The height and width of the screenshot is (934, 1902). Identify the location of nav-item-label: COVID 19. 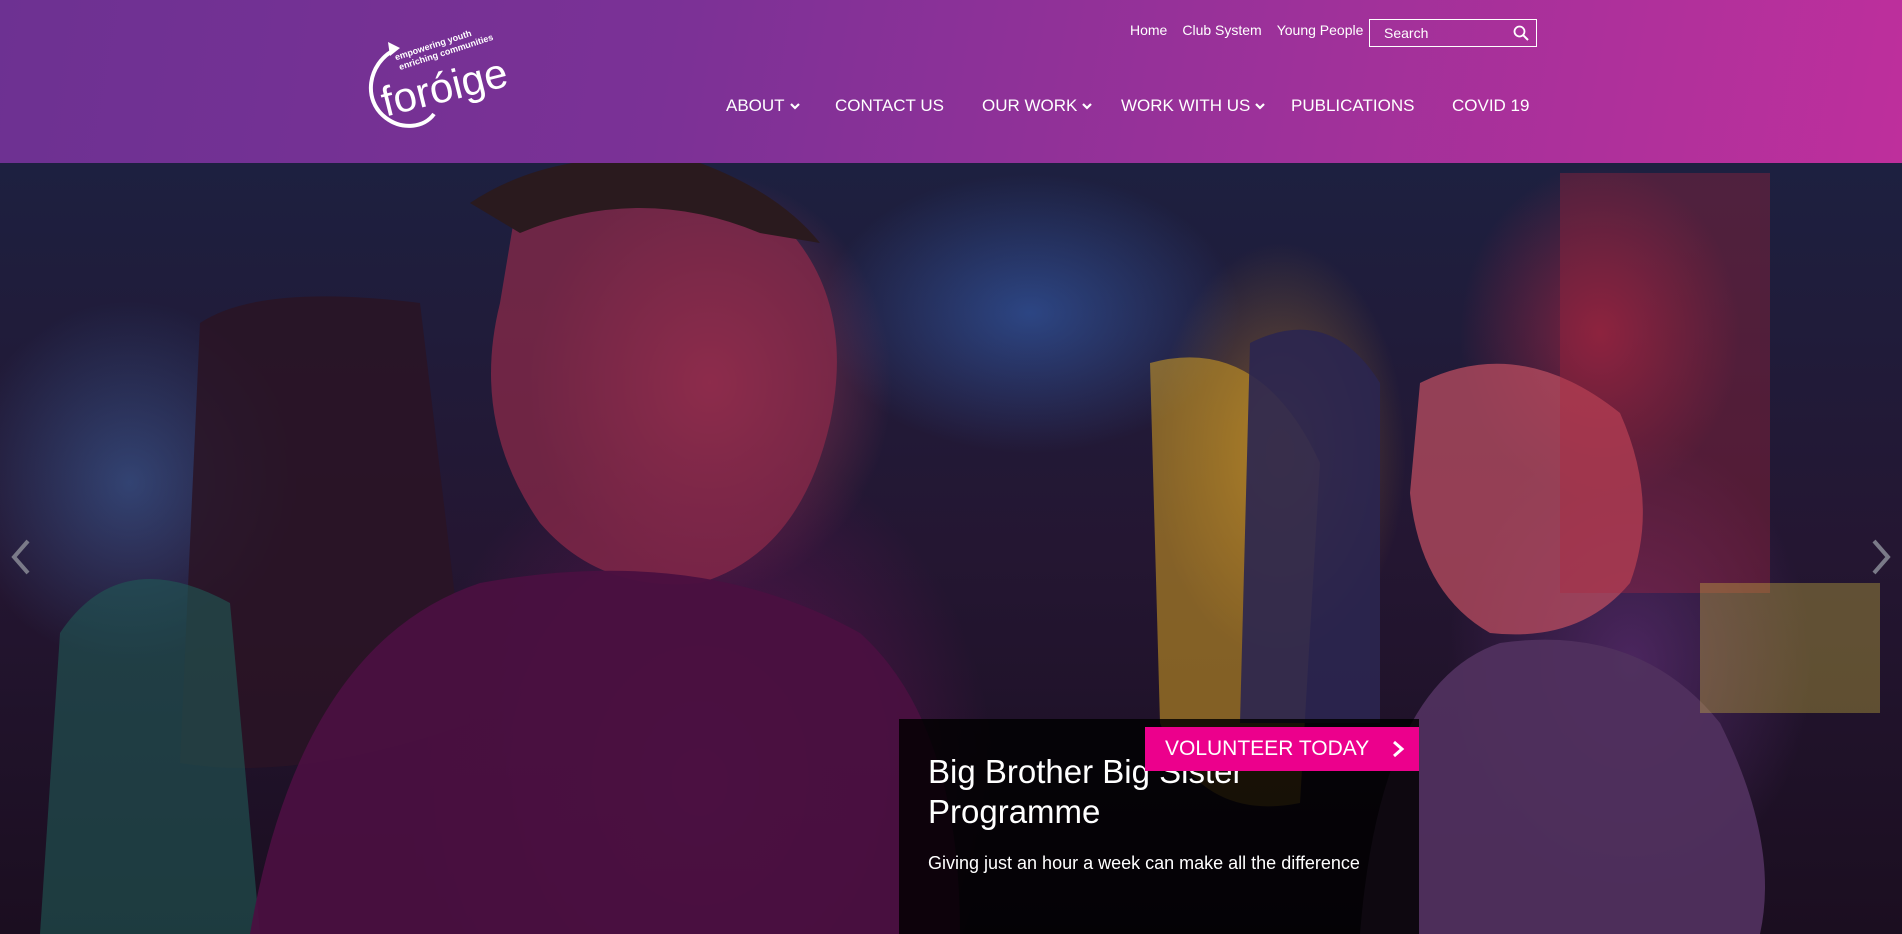
(1491, 105).